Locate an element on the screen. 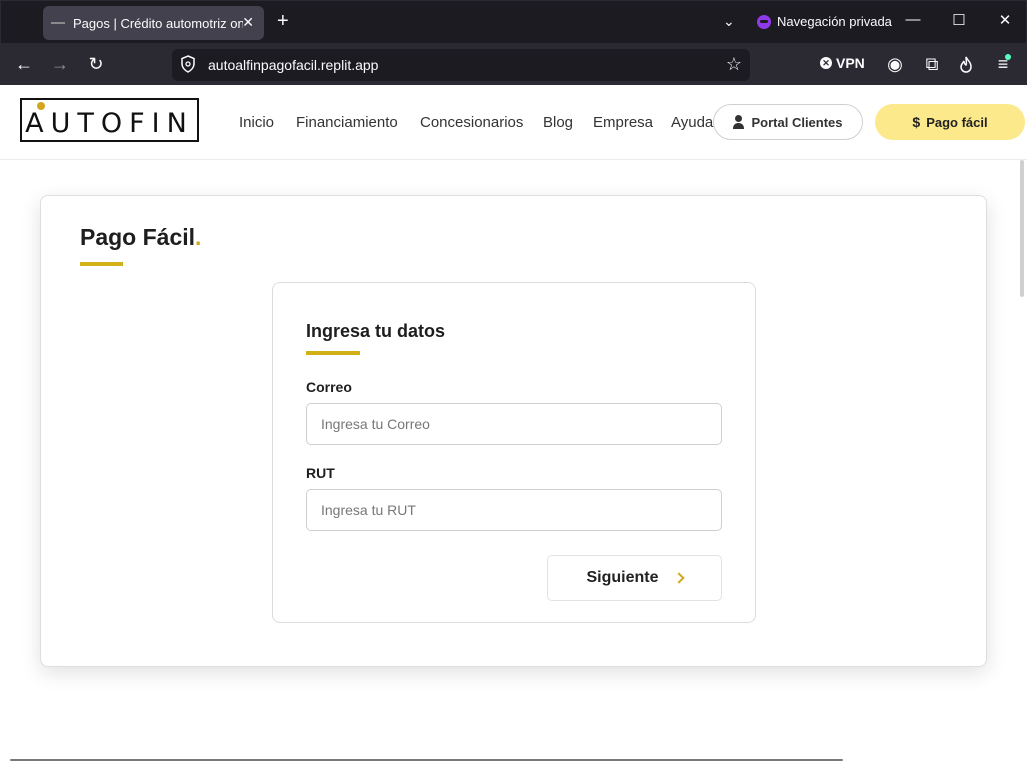 The image size is (1027, 764). email-label: Correo is located at coordinates (329, 387).